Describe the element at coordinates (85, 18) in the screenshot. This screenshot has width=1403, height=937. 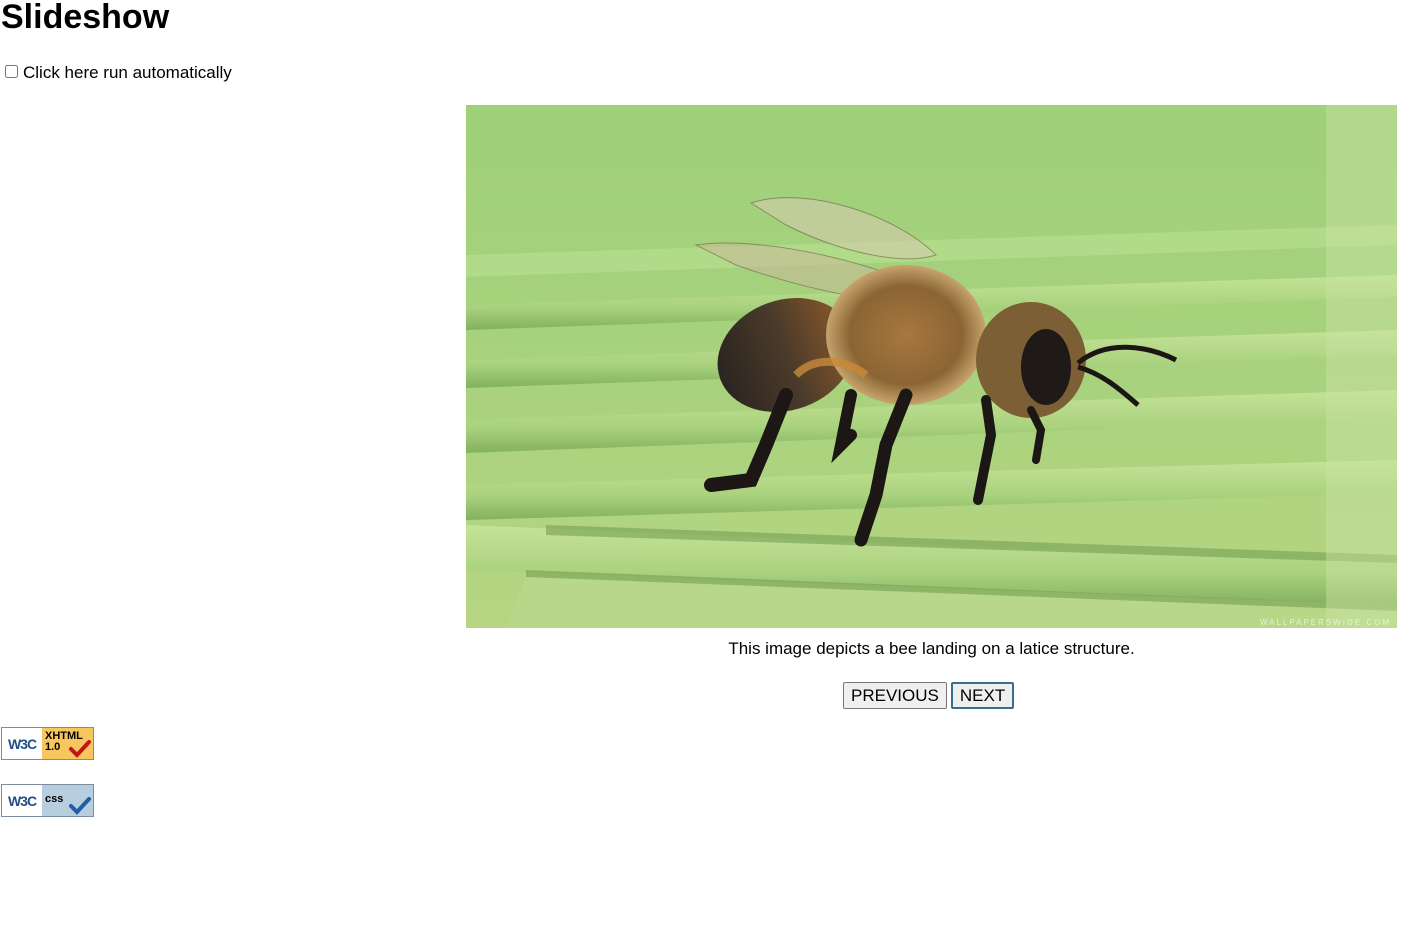
I see `page-title: Slideshow` at that location.